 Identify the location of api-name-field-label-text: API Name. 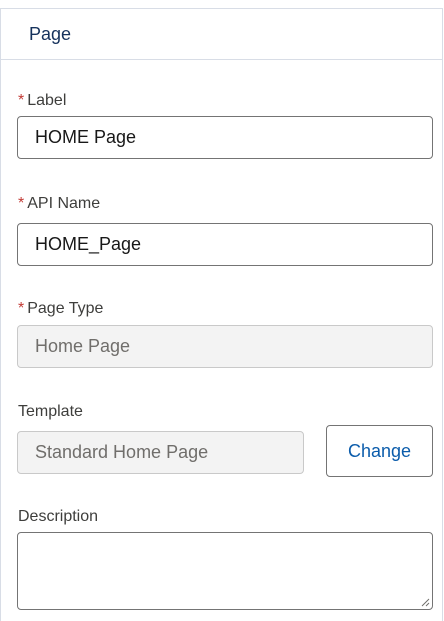
(64, 203).